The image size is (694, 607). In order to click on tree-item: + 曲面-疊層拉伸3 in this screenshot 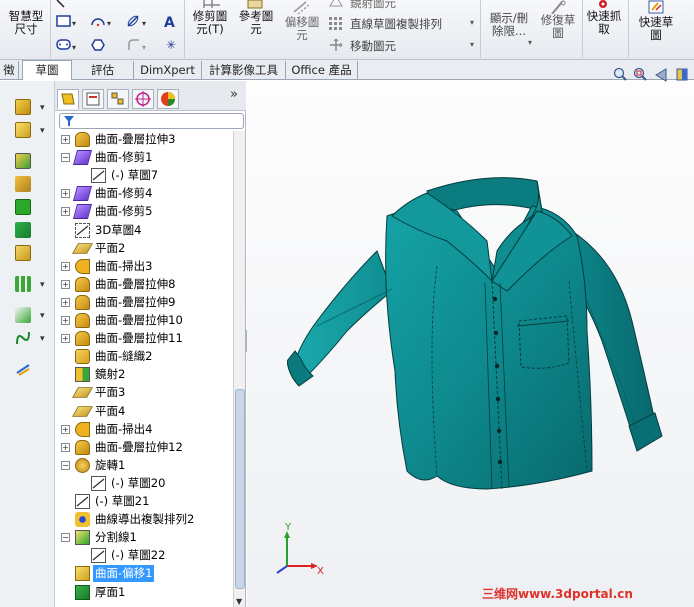, I will do `click(144, 139)`.